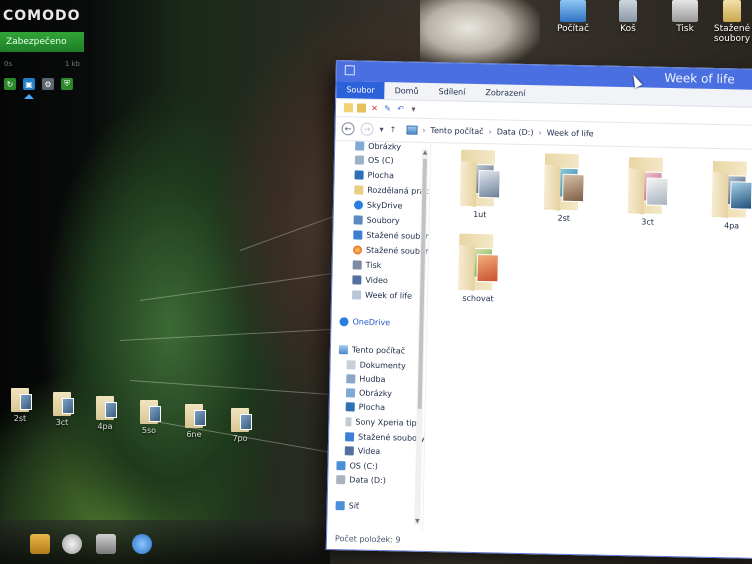  I want to click on up-button: ↑, so click(392, 129).